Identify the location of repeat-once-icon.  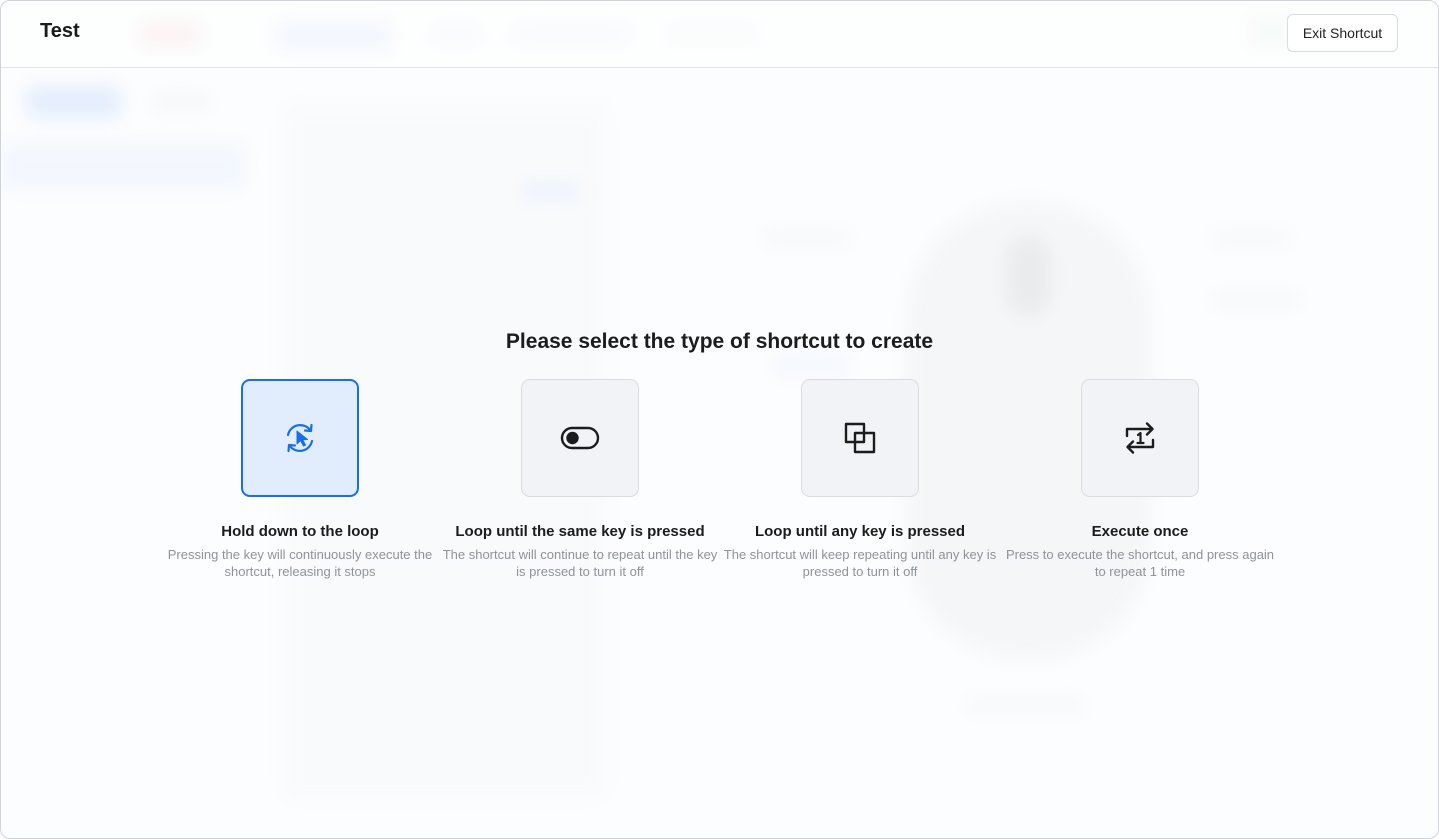
(1140, 438).